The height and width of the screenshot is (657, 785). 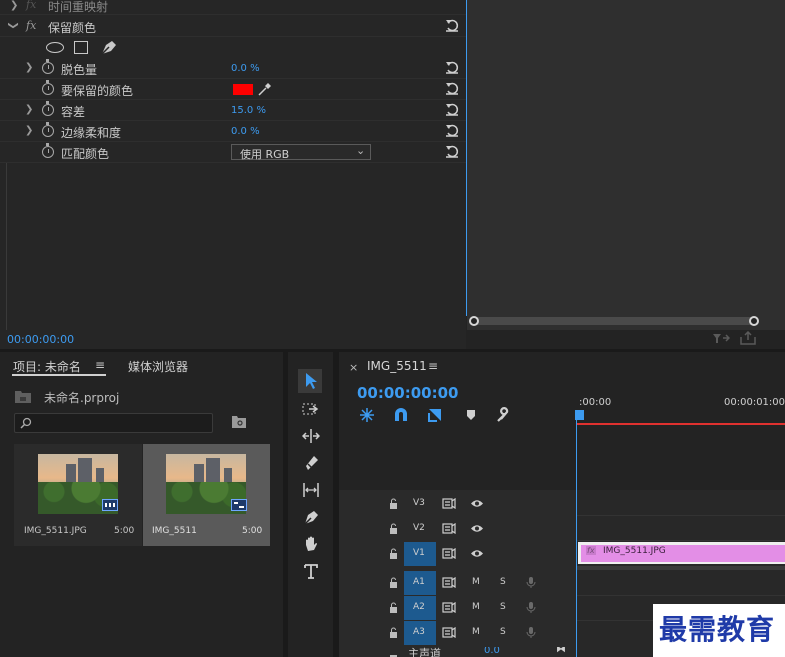 I want to click on razor-tool-icon, so click(x=311, y=463).